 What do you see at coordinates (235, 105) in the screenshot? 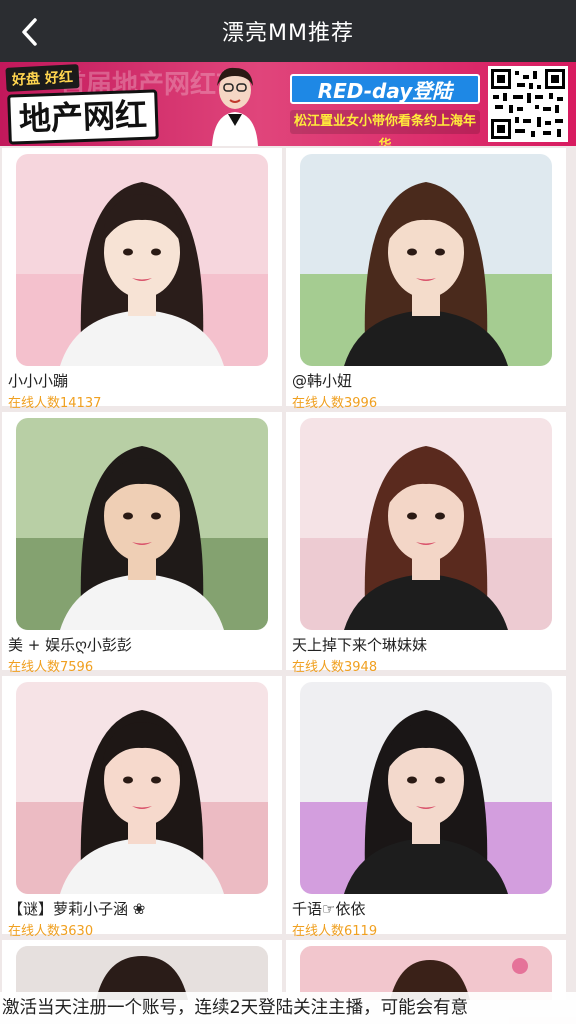
I see `banner-avatar` at bounding box center [235, 105].